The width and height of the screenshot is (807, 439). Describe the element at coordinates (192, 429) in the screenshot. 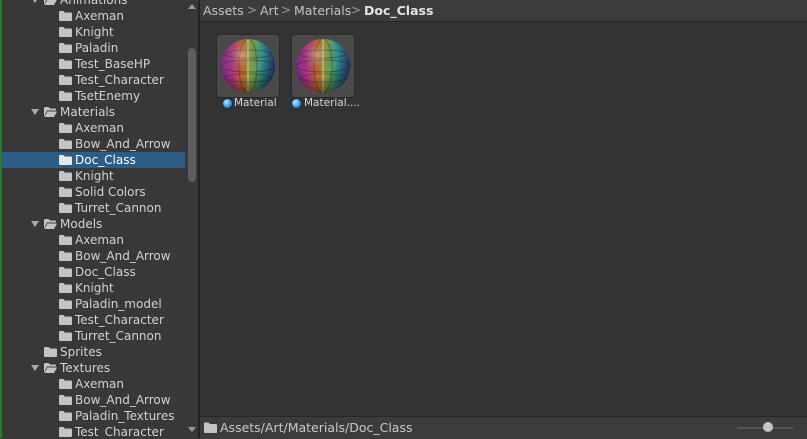

I see `scroll-down-arrow-icon` at that location.